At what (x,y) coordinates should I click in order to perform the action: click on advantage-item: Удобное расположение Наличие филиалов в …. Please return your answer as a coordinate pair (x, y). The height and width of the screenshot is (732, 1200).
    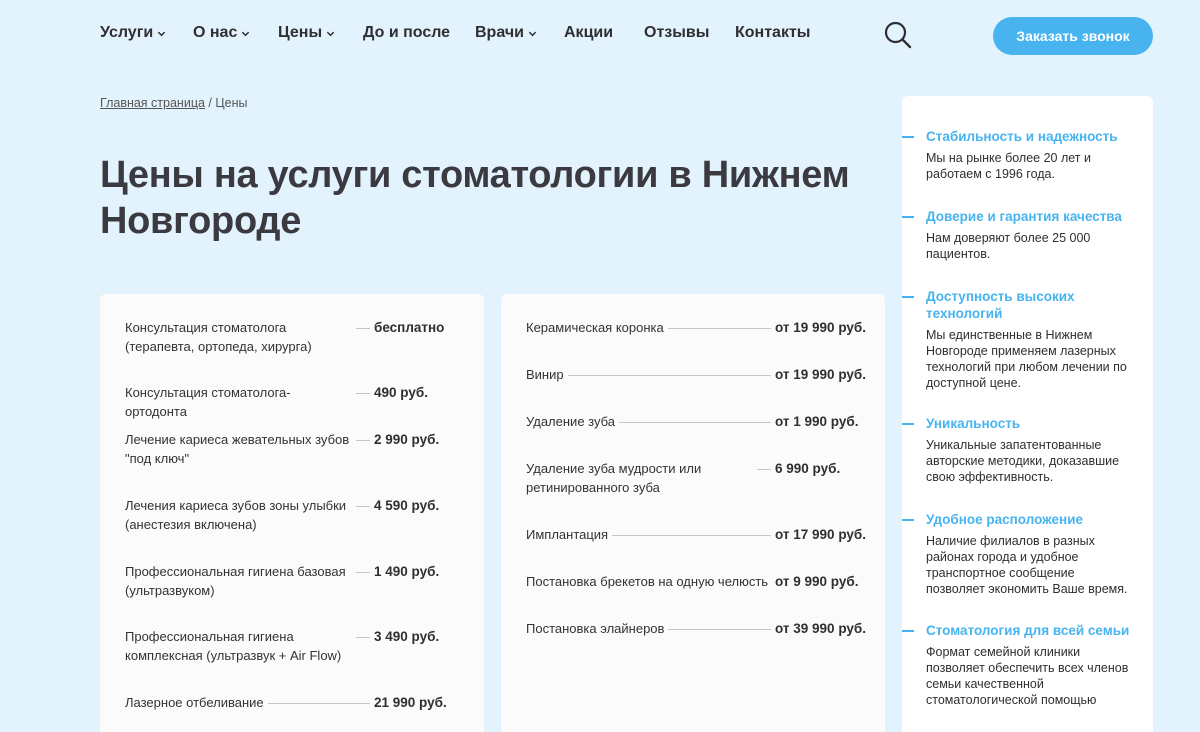
    Looking at the image, I should click on (1027, 554).